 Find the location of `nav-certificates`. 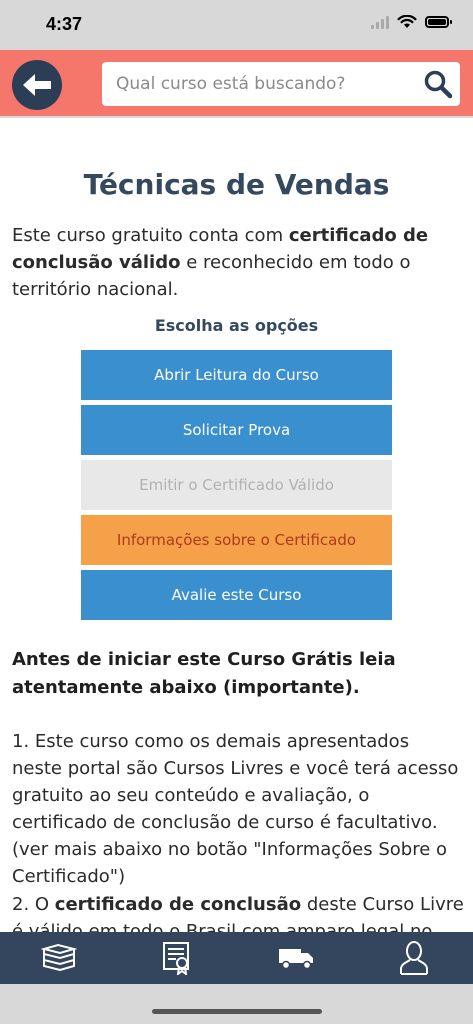

nav-certificates is located at coordinates (177, 958).